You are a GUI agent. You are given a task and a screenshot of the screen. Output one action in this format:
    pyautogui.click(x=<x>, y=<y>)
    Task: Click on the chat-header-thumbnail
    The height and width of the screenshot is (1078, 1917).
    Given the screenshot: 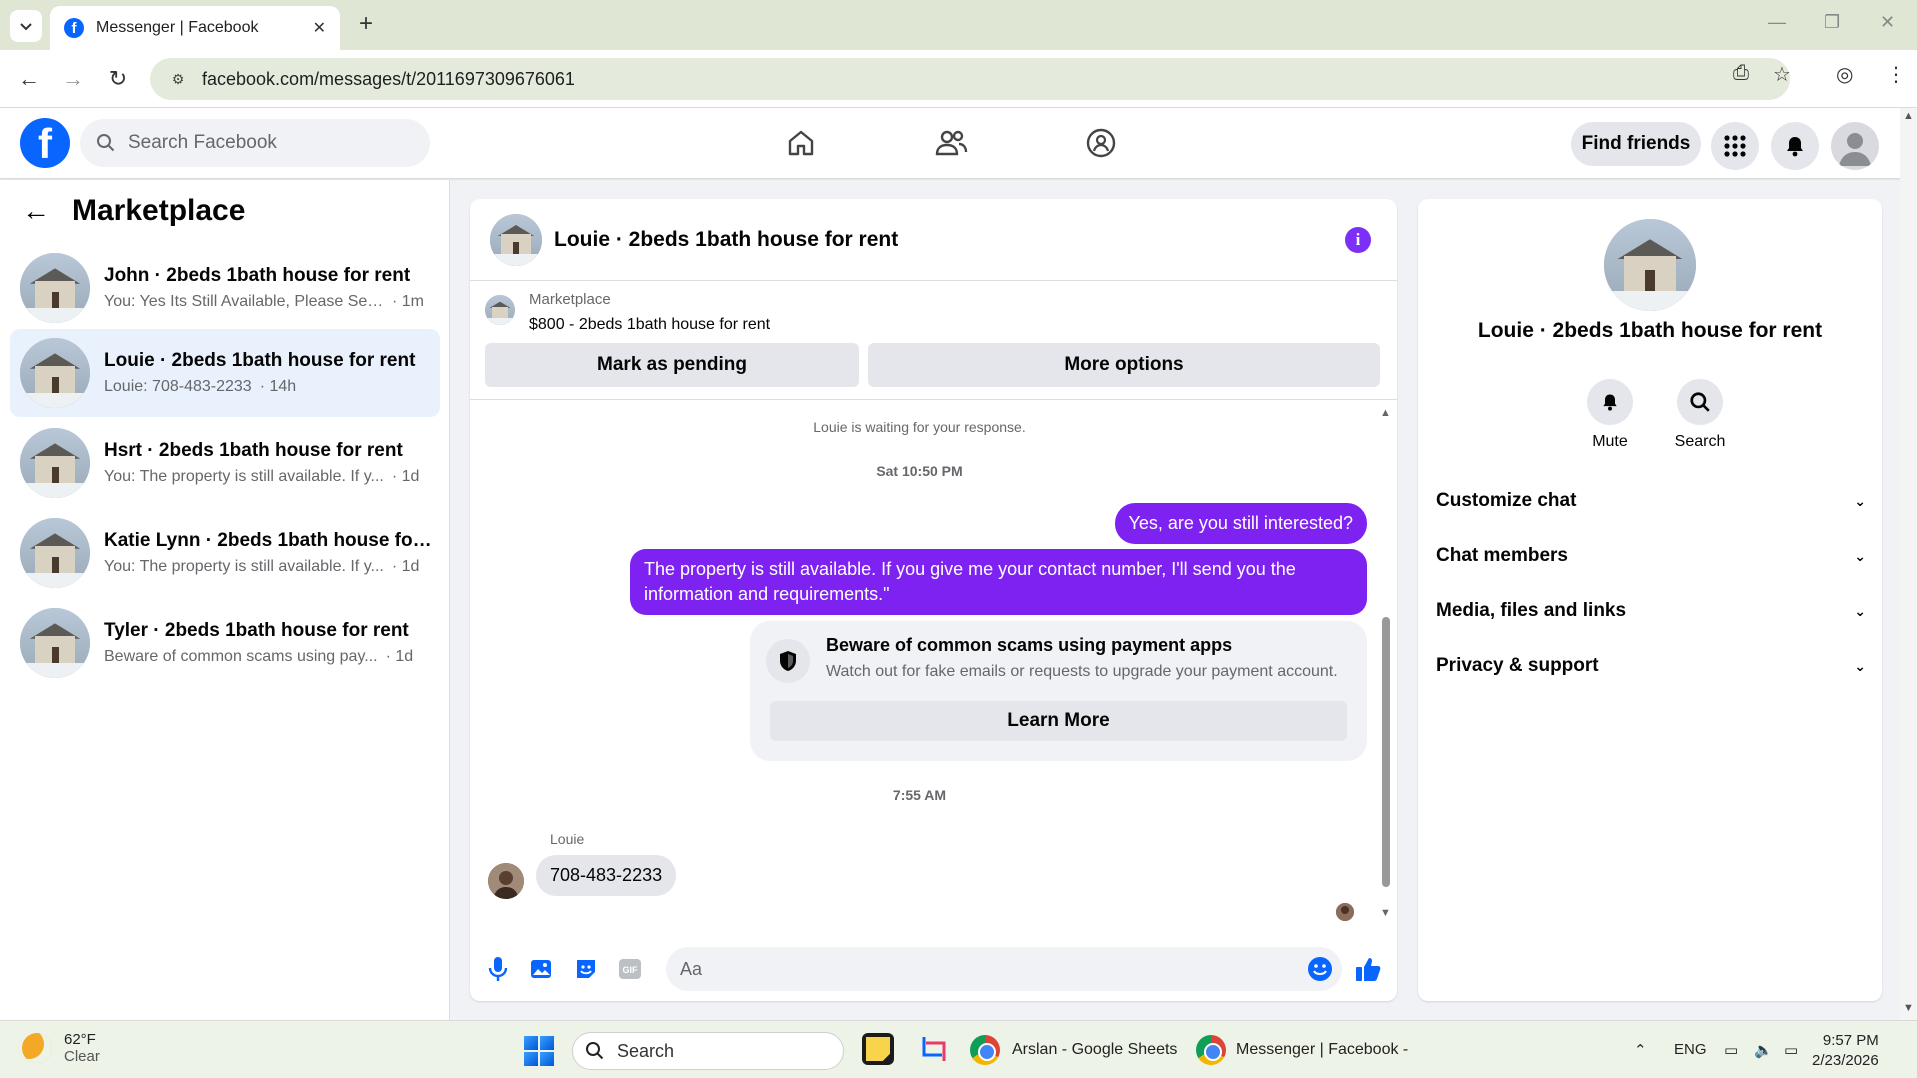 What is the action you would take?
    pyautogui.click(x=516, y=239)
    